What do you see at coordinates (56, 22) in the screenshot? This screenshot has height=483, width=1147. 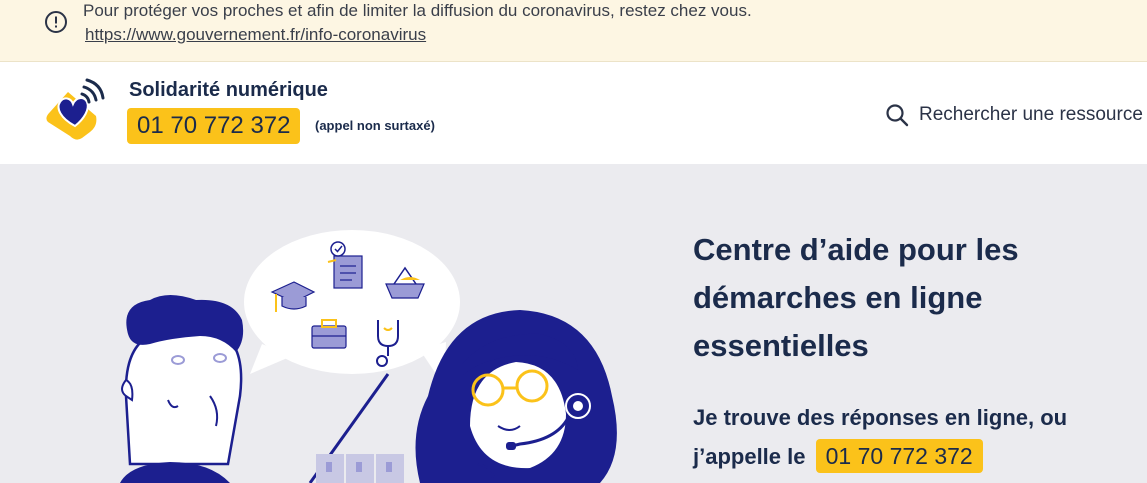 I see `alert-circle-icon` at bounding box center [56, 22].